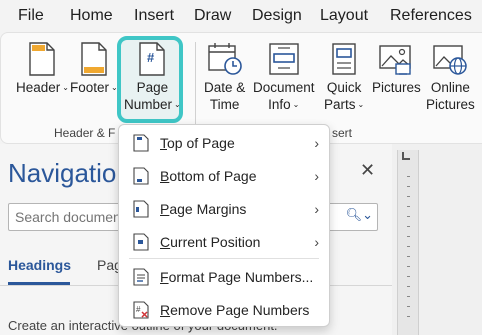 Image resolution: width=482 pixels, height=335 pixels. I want to click on tab-selector-icon, so click(406, 156).